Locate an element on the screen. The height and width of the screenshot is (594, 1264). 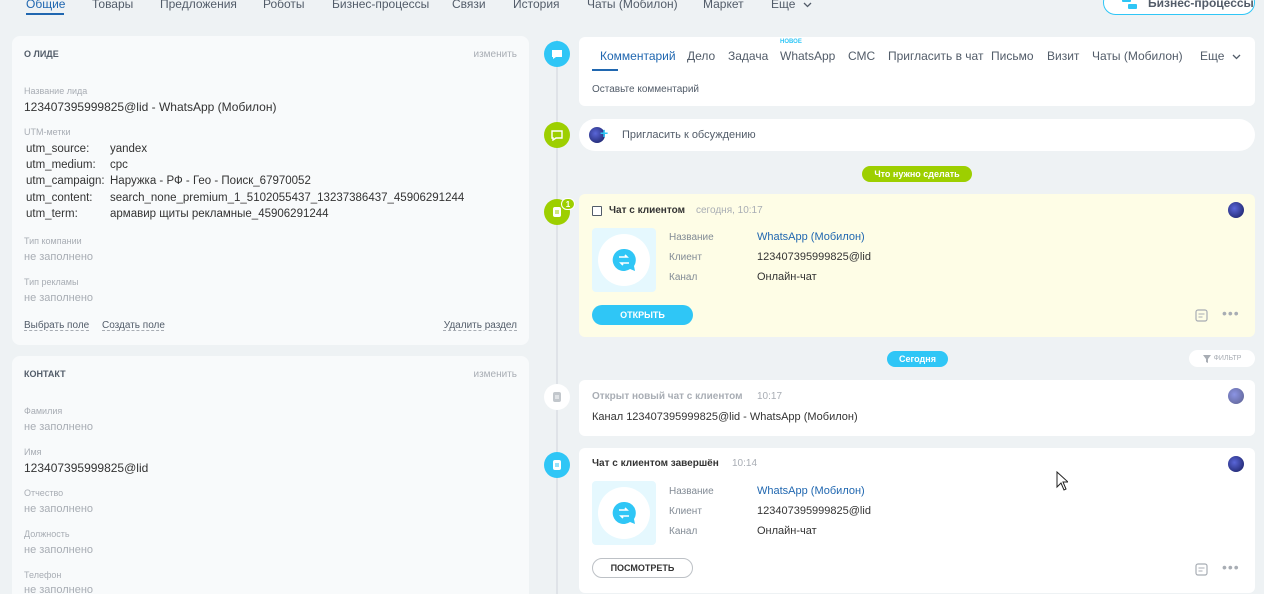
filter-label: ФИЛЬТР is located at coordinates (1227, 358).